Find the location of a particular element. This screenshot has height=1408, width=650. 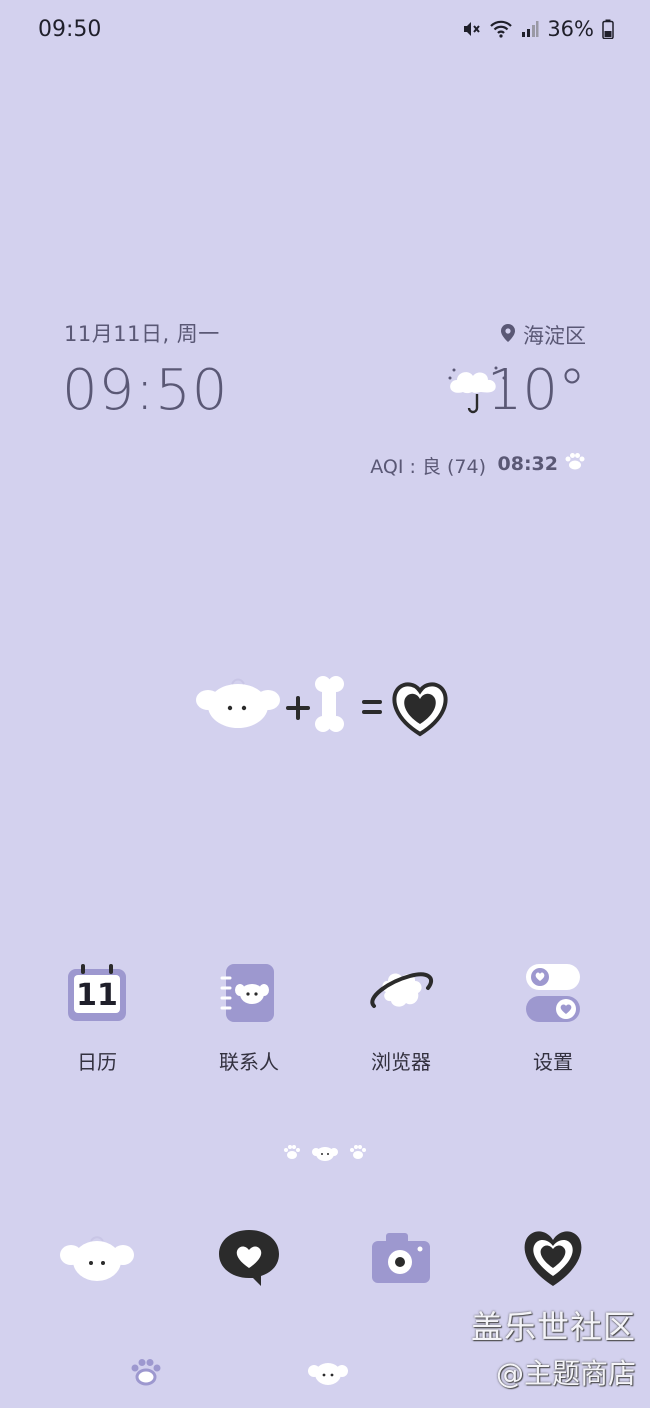

sunrise-time: 08:32 is located at coordinates (527, 463).